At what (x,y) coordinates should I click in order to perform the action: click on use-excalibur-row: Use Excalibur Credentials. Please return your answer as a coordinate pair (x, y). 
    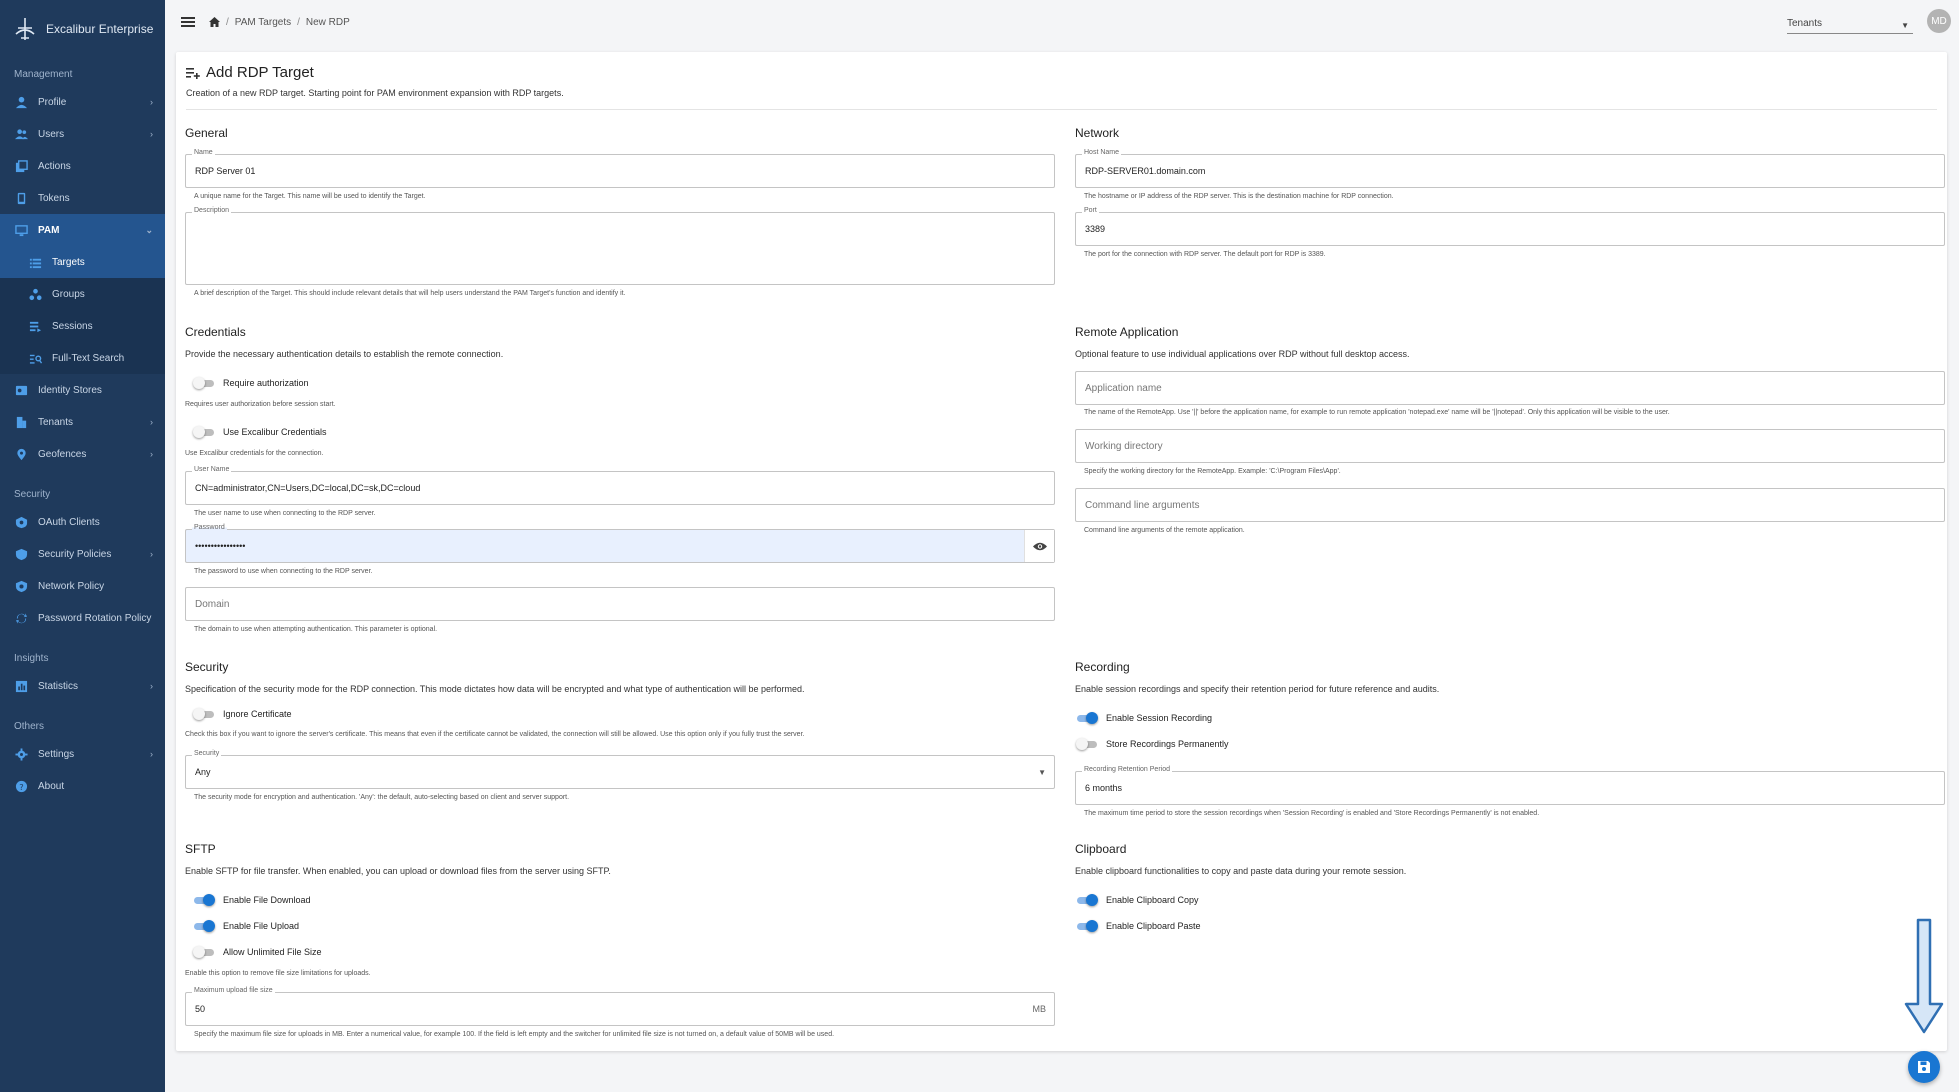
    Looking at the image, I should click on (260, 432).